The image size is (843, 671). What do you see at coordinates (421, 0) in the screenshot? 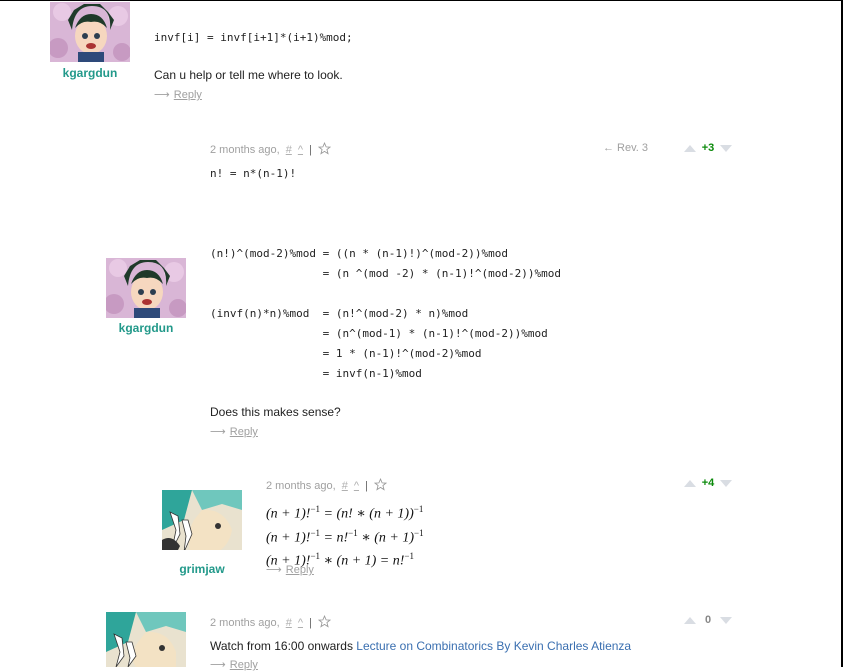
I see `top-border` at bounding box center [421, 0].